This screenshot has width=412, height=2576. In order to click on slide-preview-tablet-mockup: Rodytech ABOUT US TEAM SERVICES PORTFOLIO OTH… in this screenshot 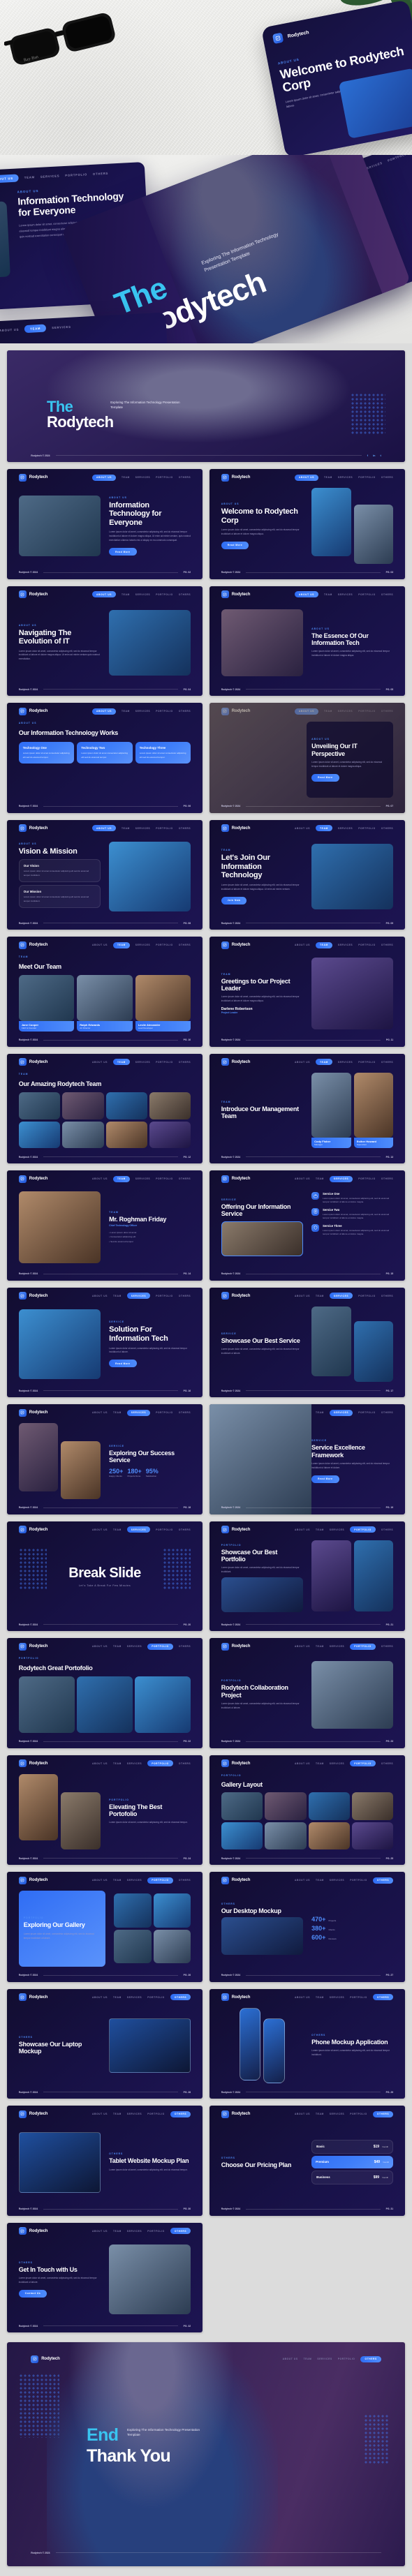, I will do `click(105, 2161)`.